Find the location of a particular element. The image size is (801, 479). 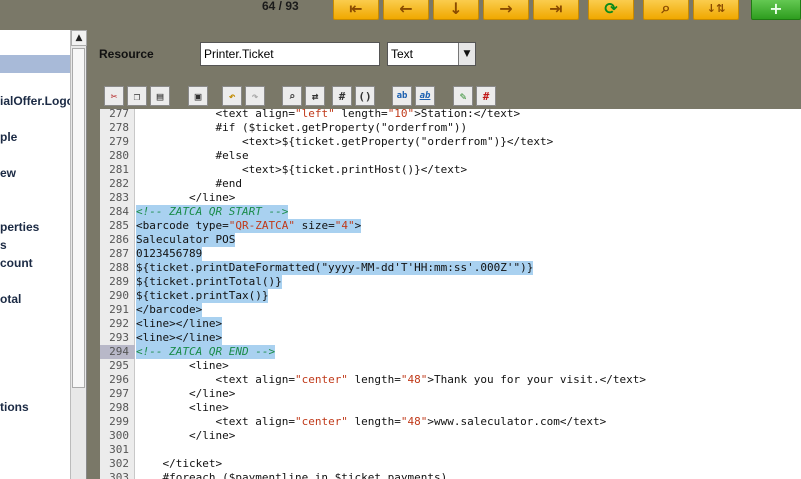

code-line: 281 <text>${ticket.printHost()}</text> is located at coordinates (450, 170).